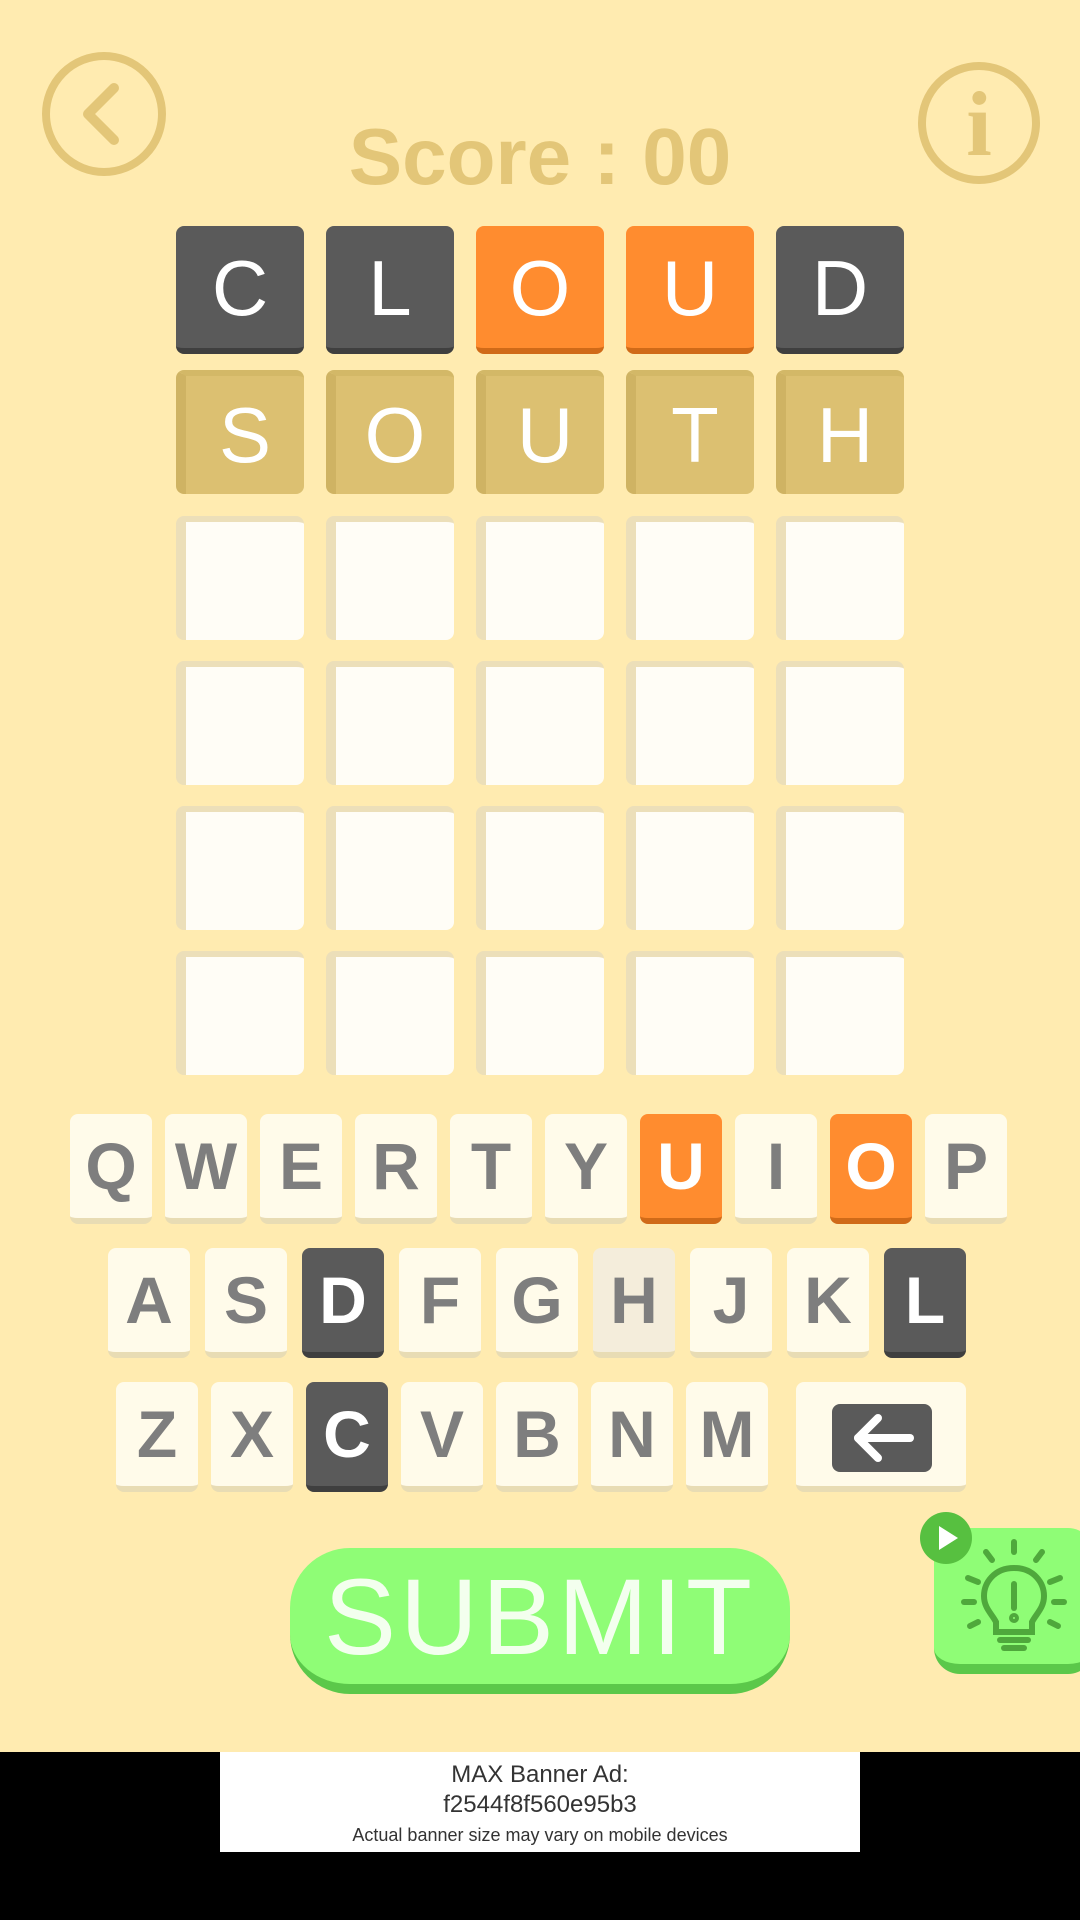 The height and width of the screenshot is (1920, 1080). I want to click on key-u: U, so click(681, 1169).